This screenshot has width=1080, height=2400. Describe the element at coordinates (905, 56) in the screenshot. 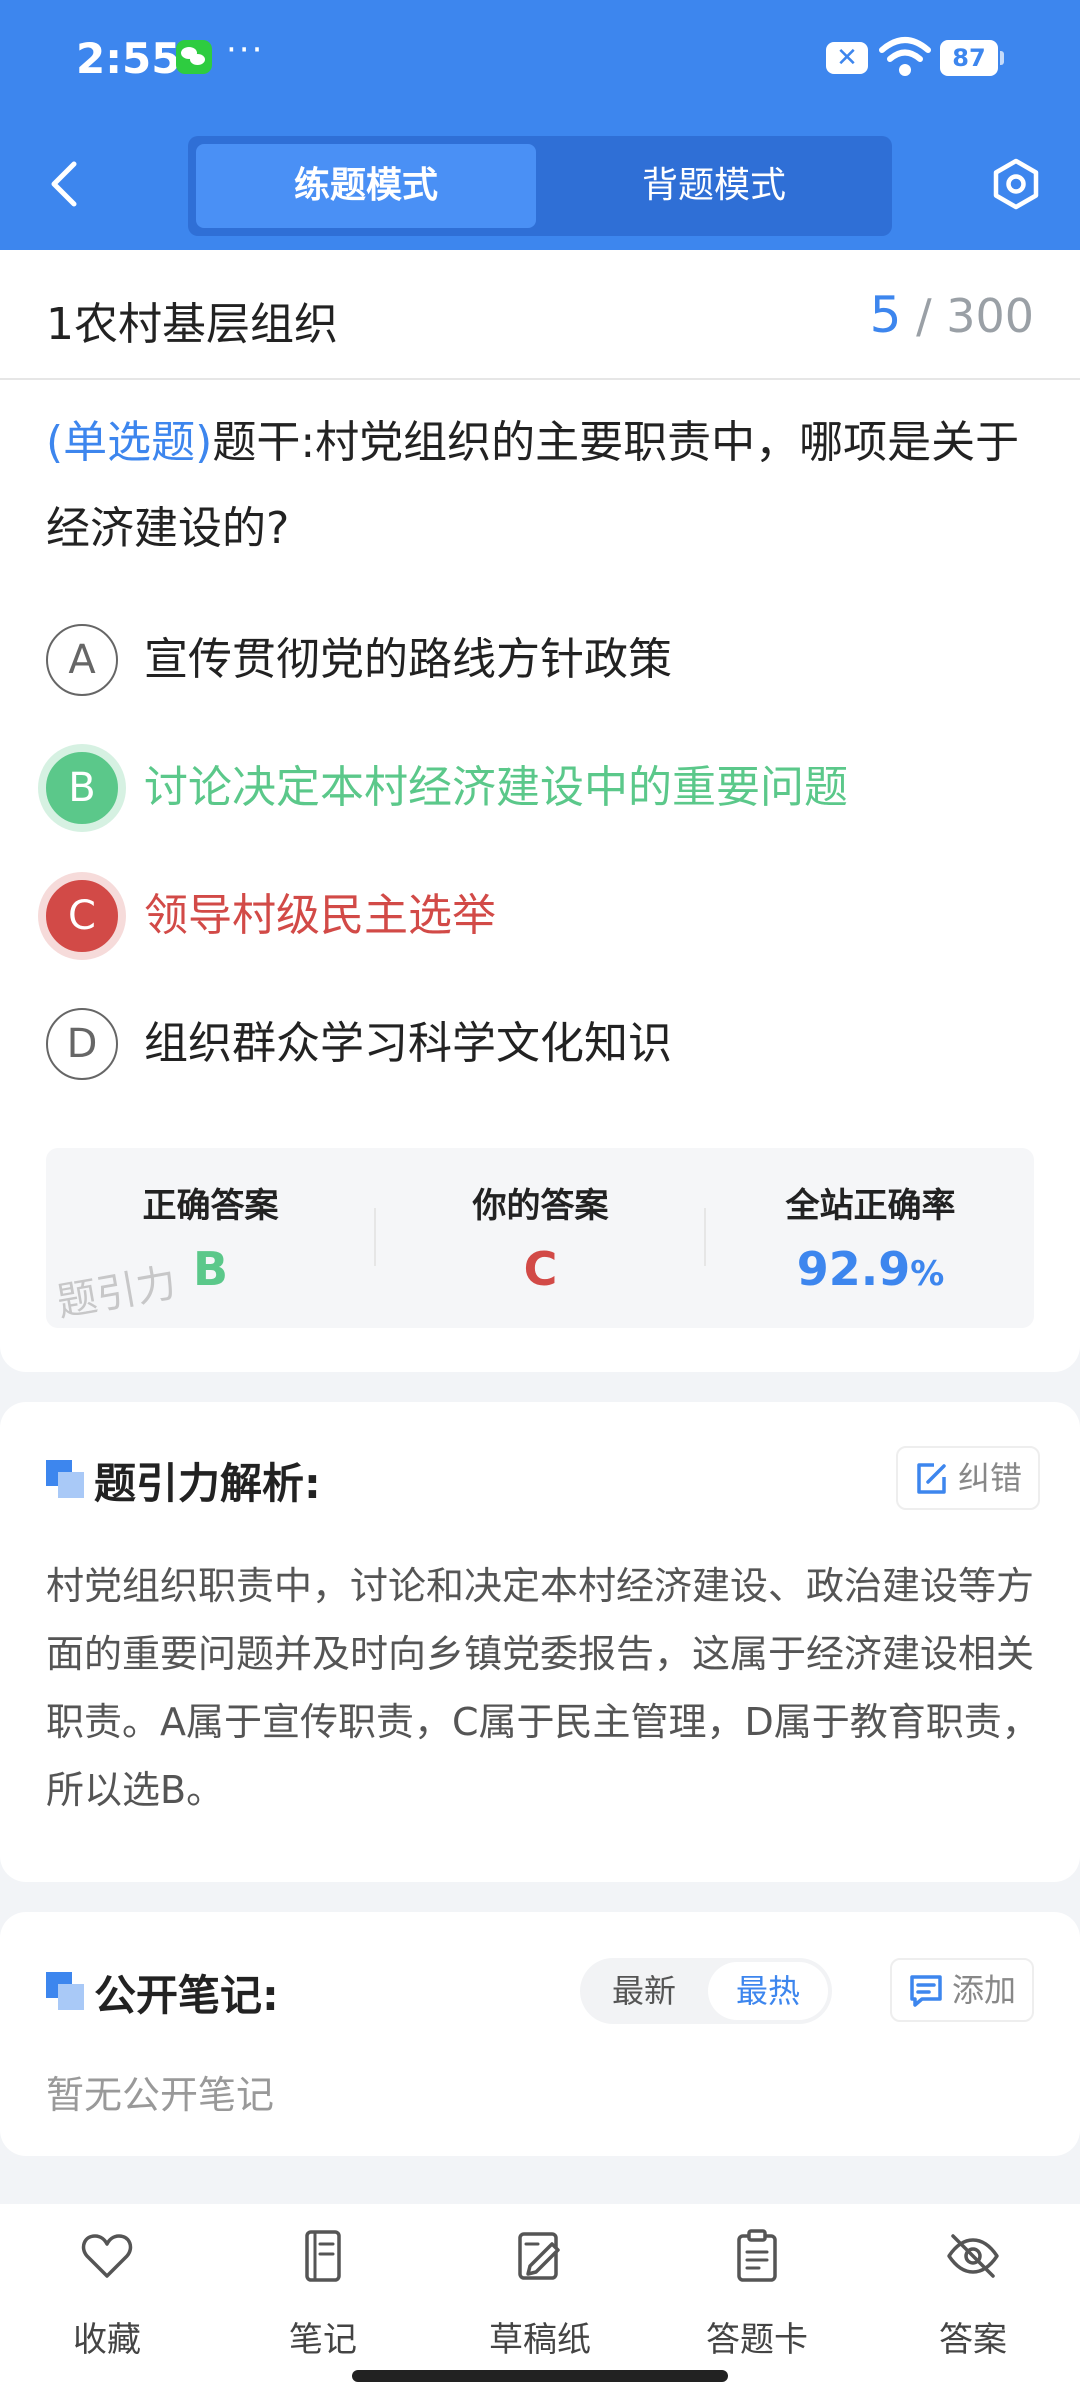

I see `wifi-icon` at that location.